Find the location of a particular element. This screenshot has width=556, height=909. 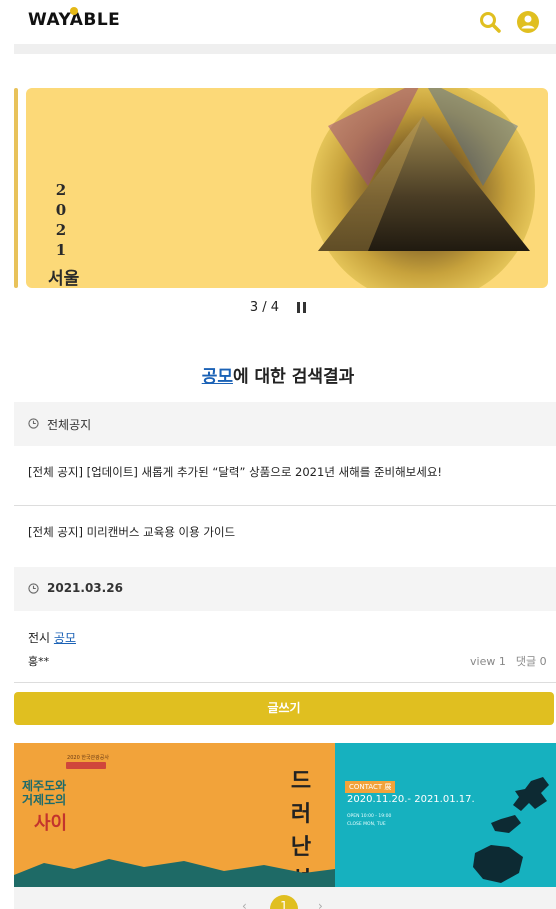

notice-section-label: 전체공지 is located at coordinates (69, 425).